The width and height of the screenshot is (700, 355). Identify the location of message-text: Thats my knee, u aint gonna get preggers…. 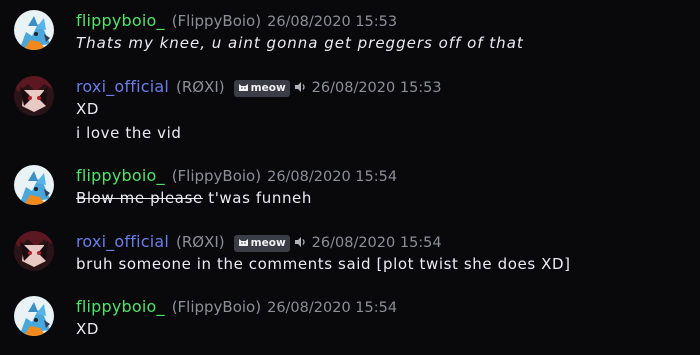
(300, 43).